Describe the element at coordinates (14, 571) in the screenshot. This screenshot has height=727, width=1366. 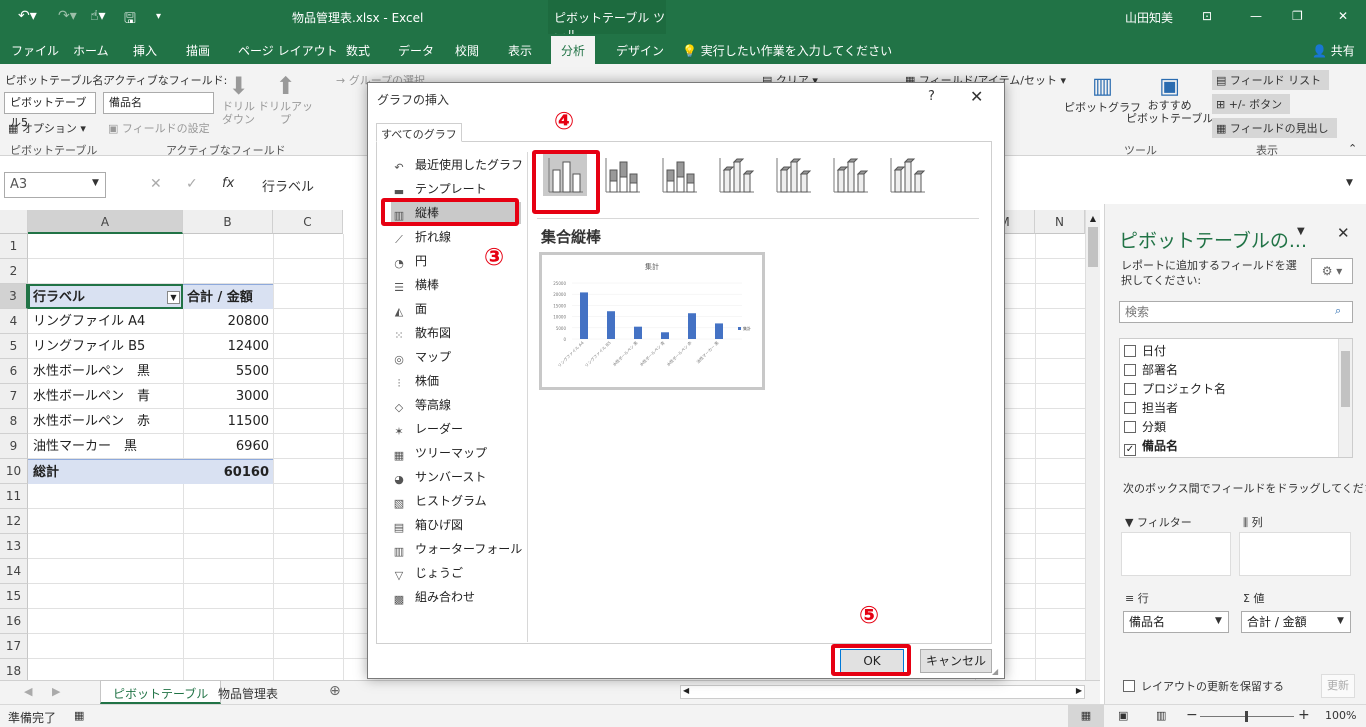
I see `row-header: 14` at that location.